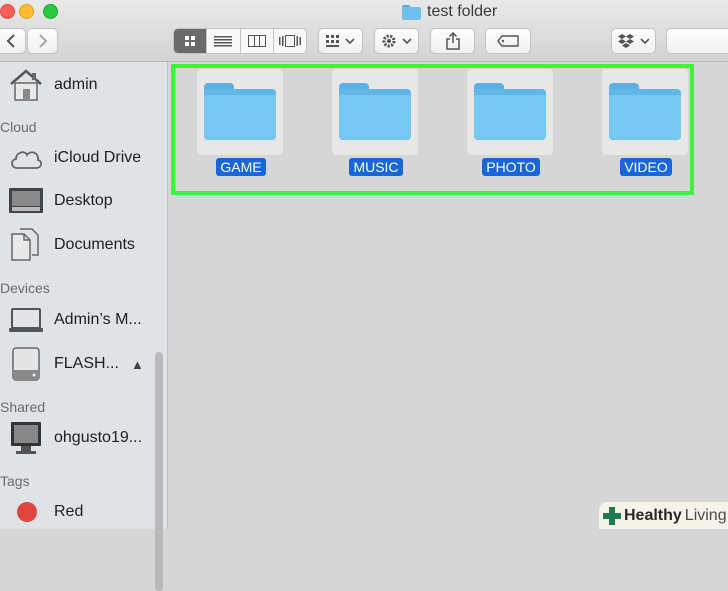 This screenshot has height=591, width=728. Describe the element at coordinates (26, 320) in the screenshot. I see `laptop-icon` at that location.